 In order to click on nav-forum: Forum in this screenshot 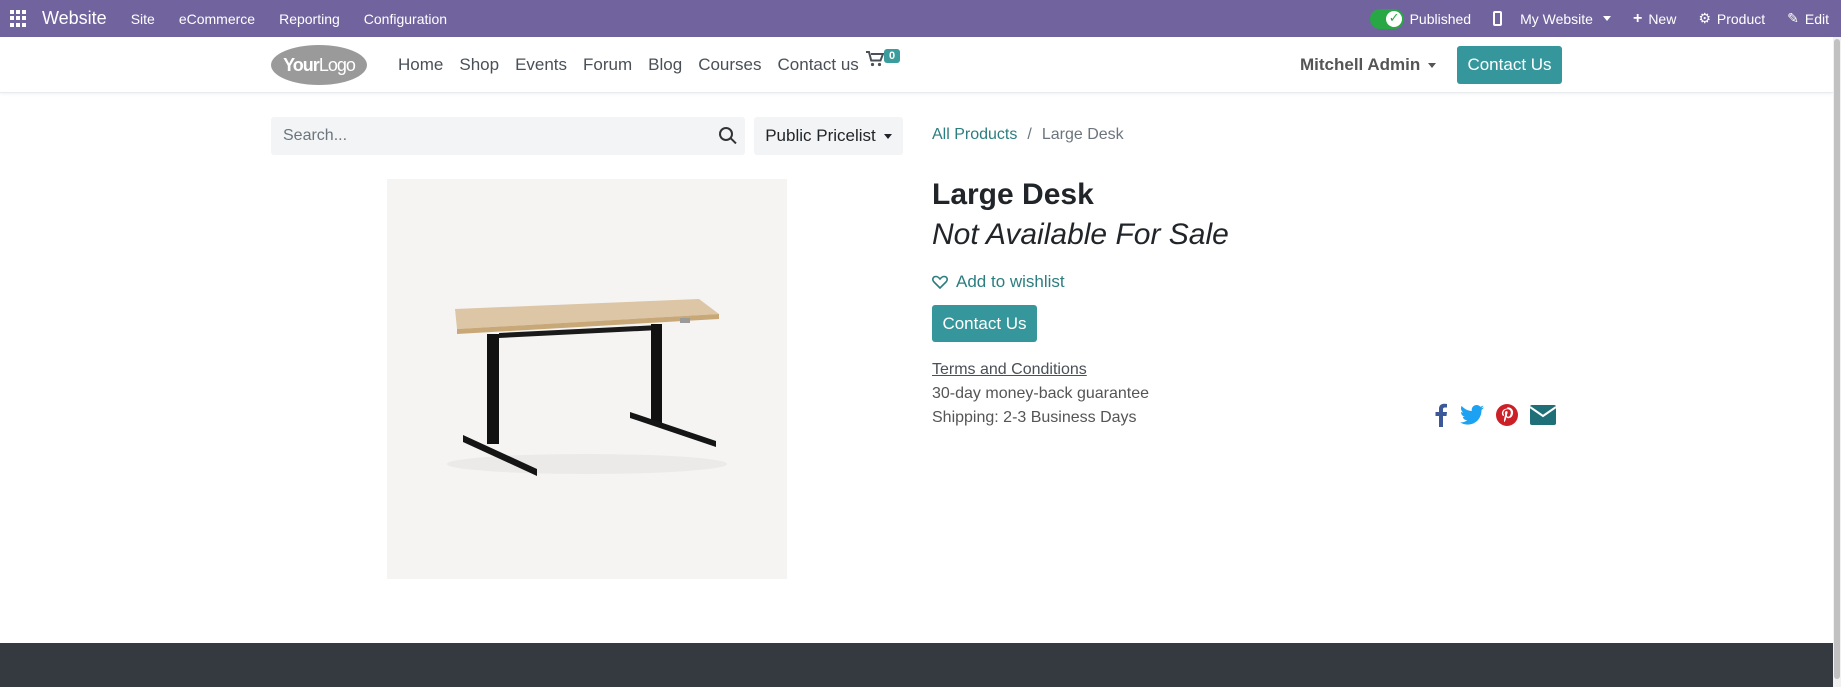, I will do `click(607, 65)`.